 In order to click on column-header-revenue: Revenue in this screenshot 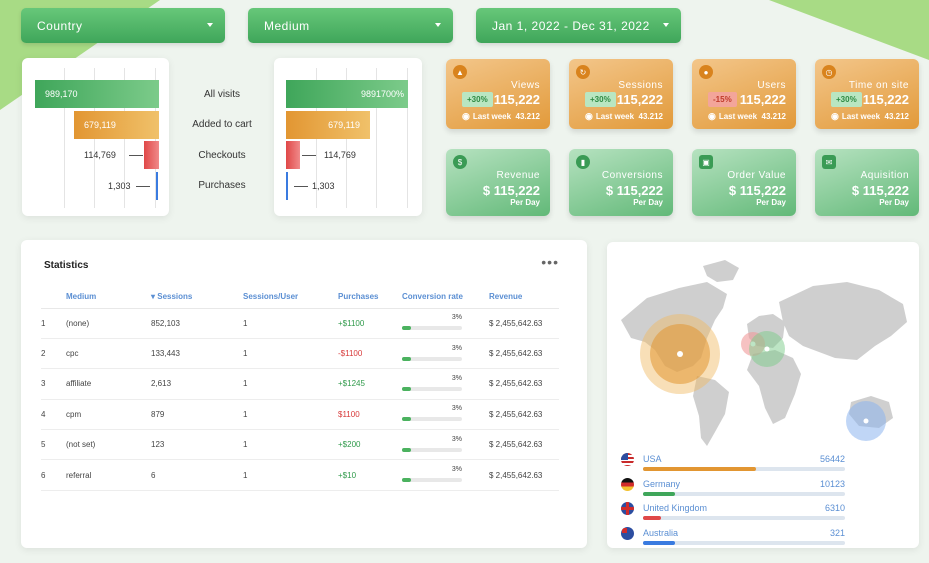, I will do `click(524, 297)`.